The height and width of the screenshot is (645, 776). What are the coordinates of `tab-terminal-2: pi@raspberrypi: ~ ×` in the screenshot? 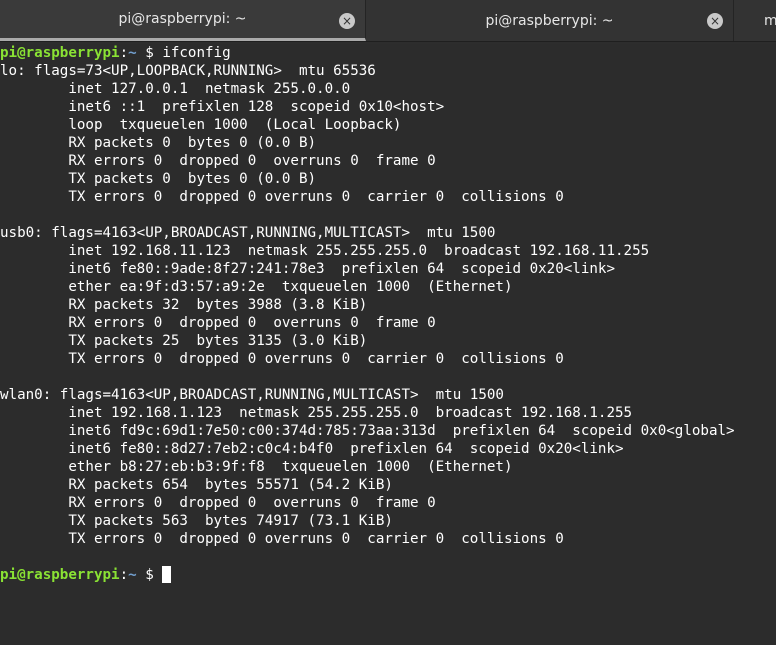 It's located at (550, 20).